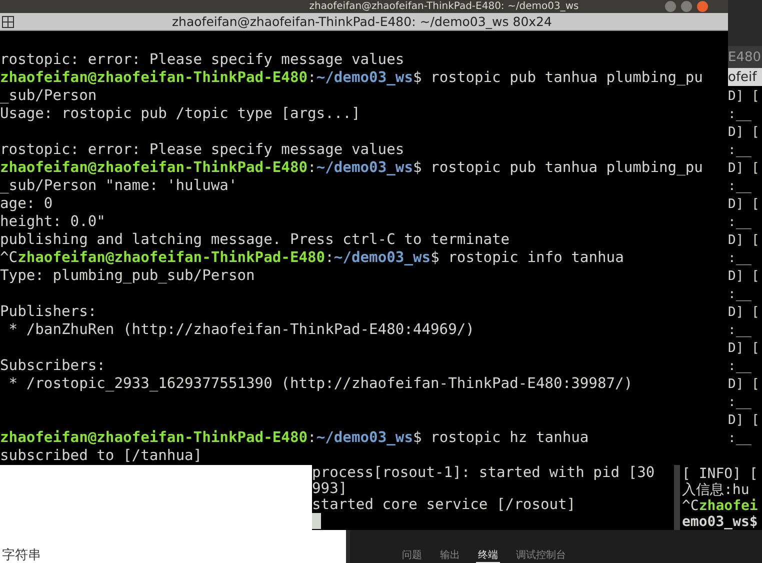 The image size is (762, 563). I want to click on terminal-line: 入信息:hu, so click(716, 490).